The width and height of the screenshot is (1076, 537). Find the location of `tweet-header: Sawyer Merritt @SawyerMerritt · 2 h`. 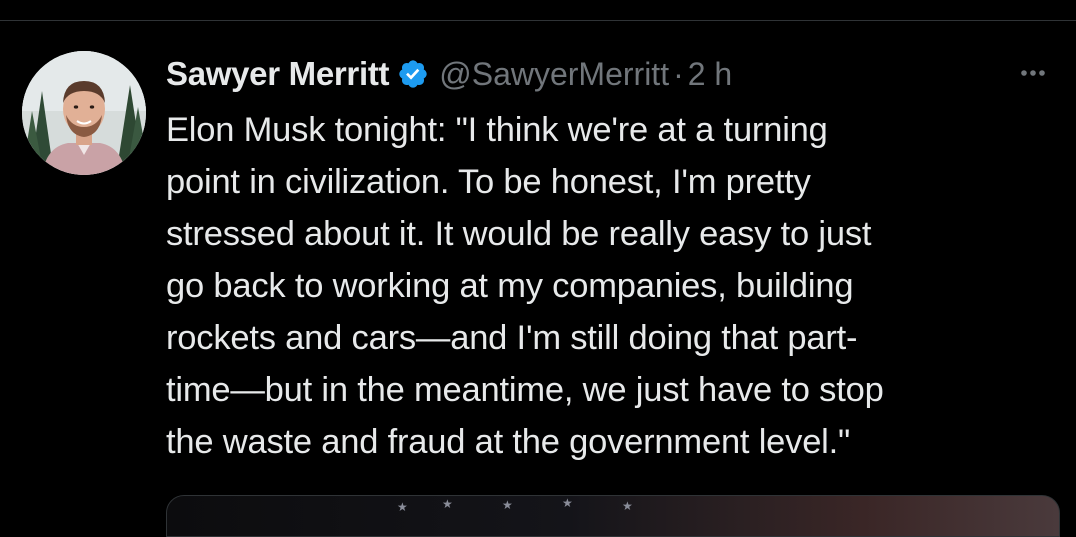

tweet-header: Sawyer Merritt @SawyerMerritt · 2 h is located at coordinates (449, 74).